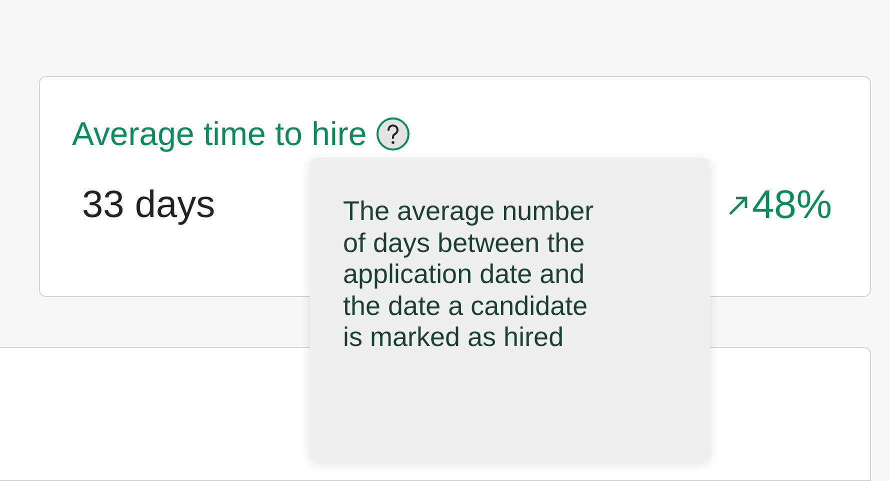 This screenshot has width=890, height=481. Describe the element at coordinates (393, 134) in the screenshot. I see `help-icon` at that location.